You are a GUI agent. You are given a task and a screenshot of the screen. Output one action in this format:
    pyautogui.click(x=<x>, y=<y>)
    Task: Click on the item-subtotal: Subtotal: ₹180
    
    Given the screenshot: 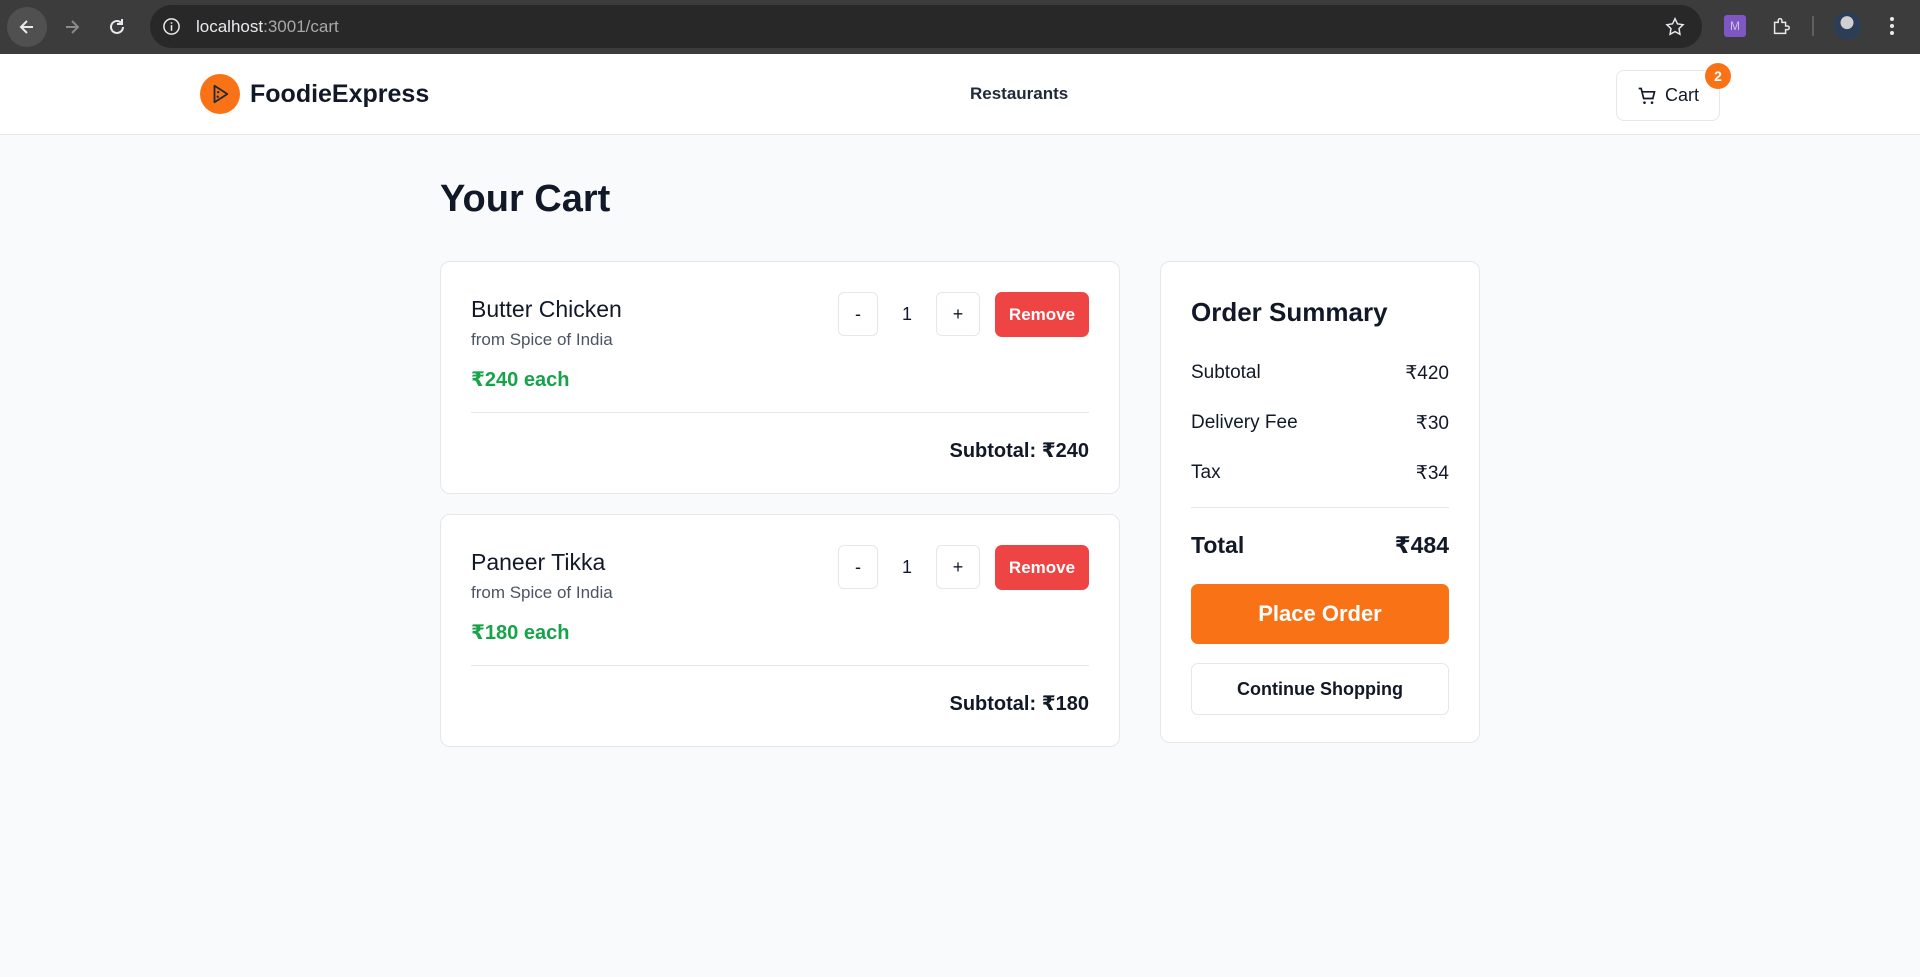 What is the action you would take?
    pyautogui.click(x=1019, y=704)
    